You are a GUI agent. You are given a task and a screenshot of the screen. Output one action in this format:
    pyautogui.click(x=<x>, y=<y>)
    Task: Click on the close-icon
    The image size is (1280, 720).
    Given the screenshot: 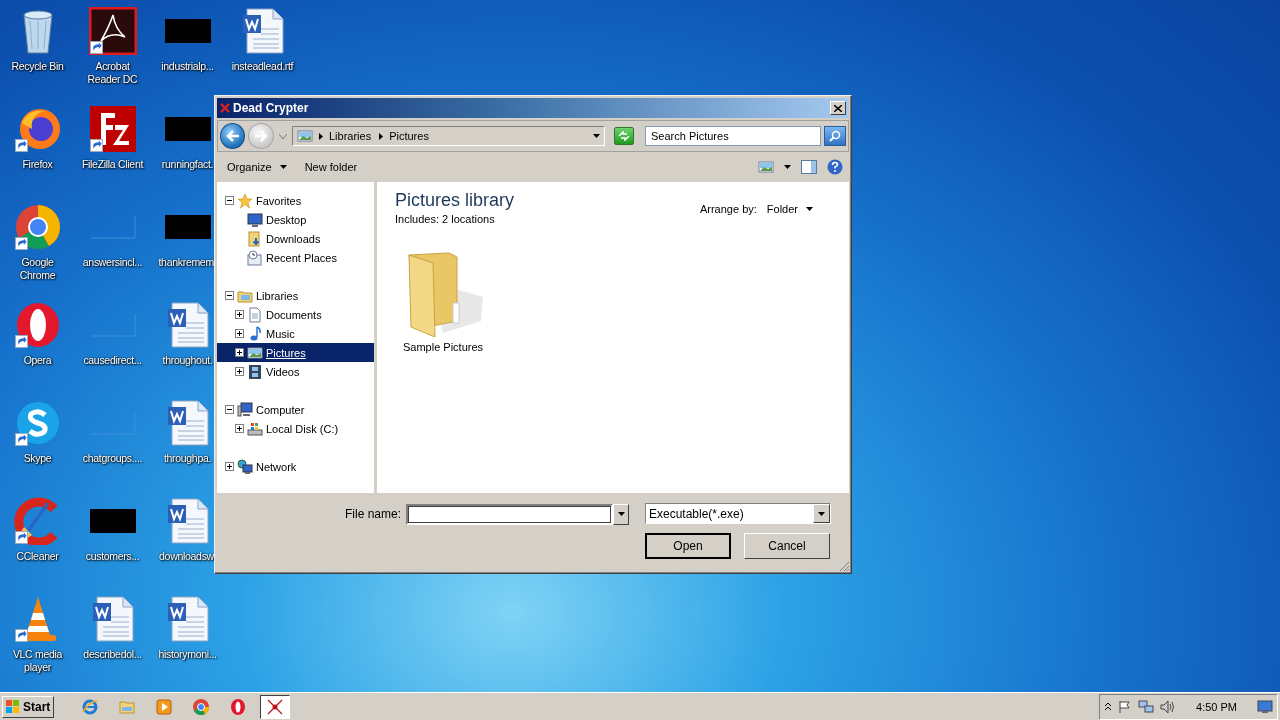 What is the action you would take?
    pyautogui.click(x=838, y=108)
    